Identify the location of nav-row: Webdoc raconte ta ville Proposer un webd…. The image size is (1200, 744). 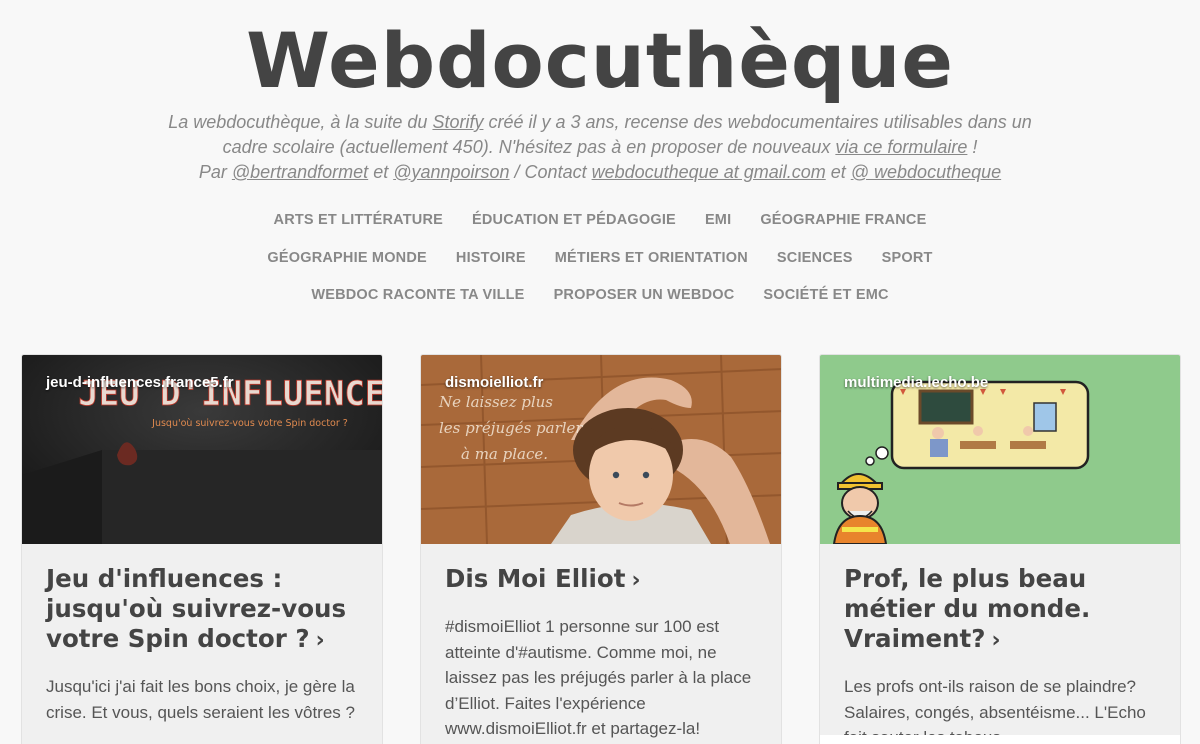
(600, 295).